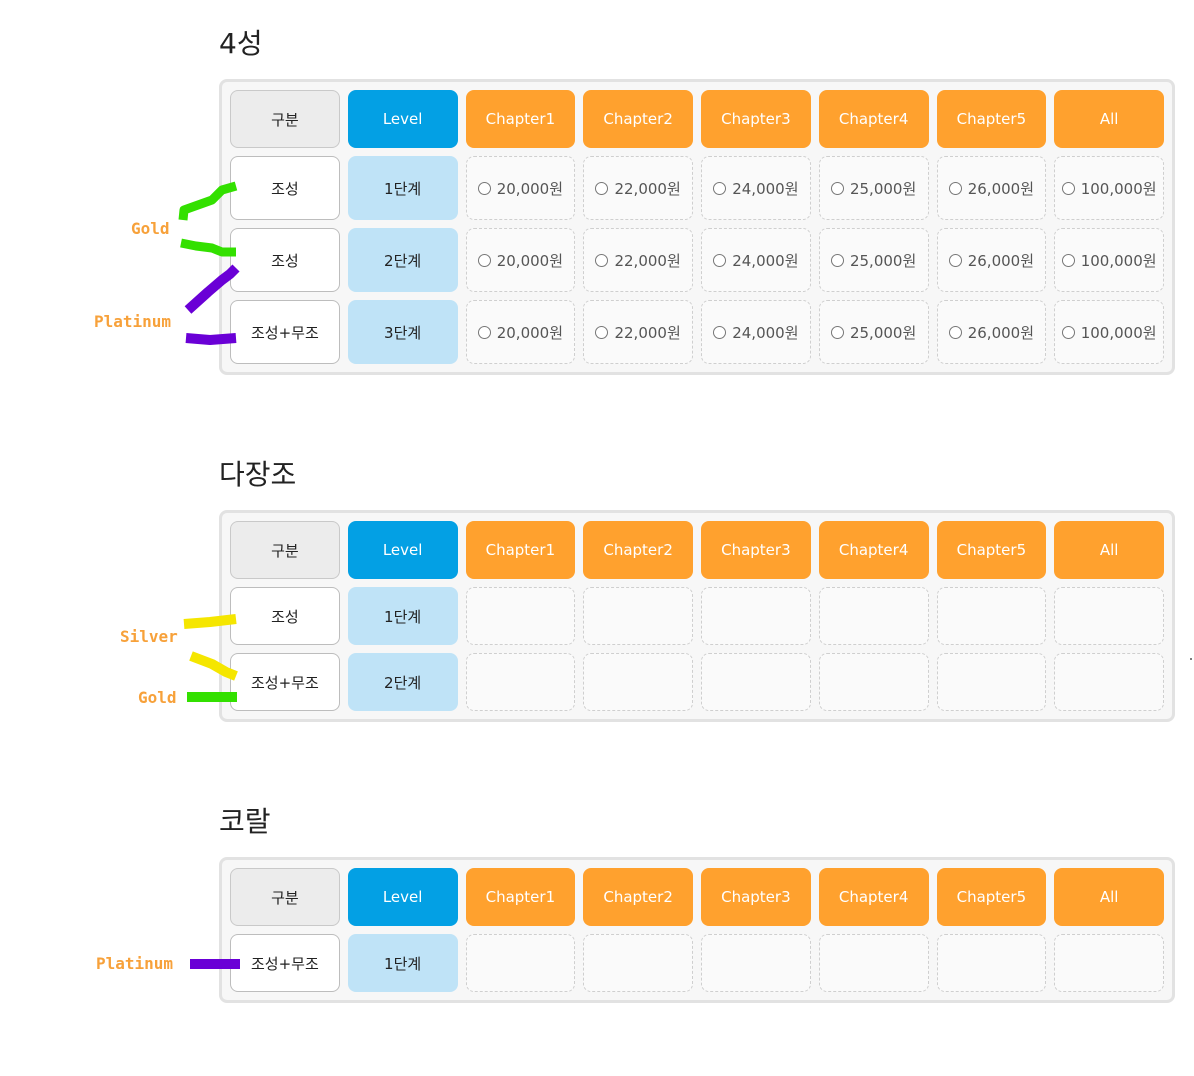  What do you see at coordinates (873, 616) in the screenshot?
I see `empty-option-chapter4` at bounding box center [873, 616].